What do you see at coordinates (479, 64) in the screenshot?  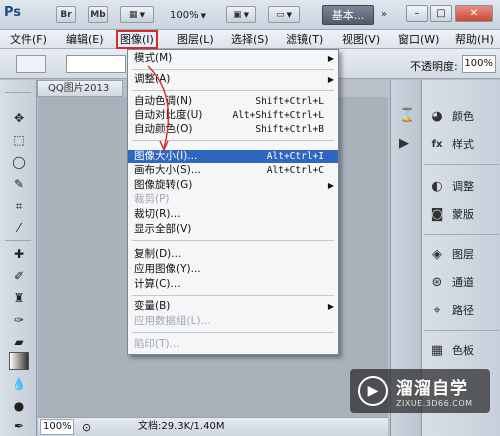 I see `opacity-field: 100%` at bounding box center [479, 64].